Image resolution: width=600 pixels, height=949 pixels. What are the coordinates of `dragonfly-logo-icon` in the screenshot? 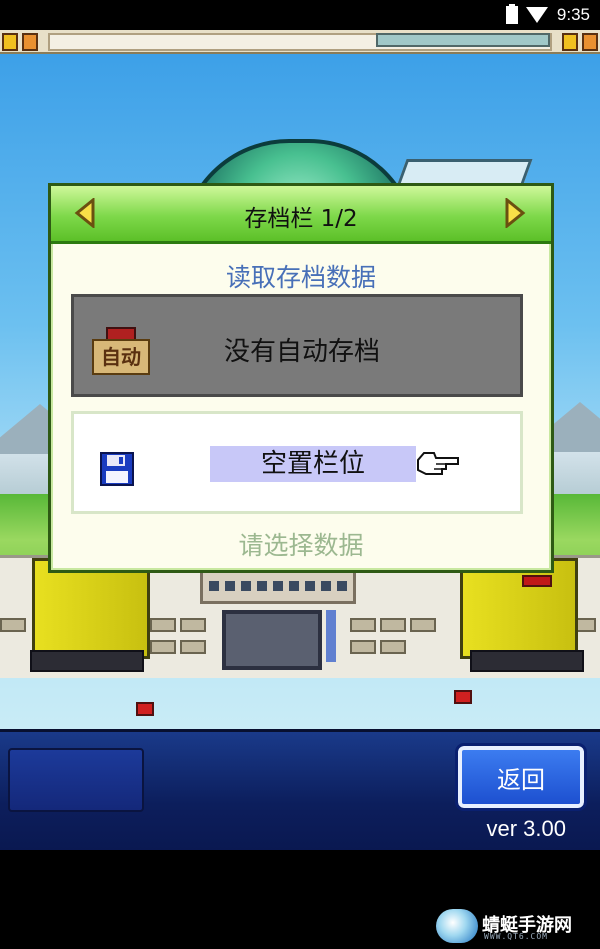 It's located at (457, 926).